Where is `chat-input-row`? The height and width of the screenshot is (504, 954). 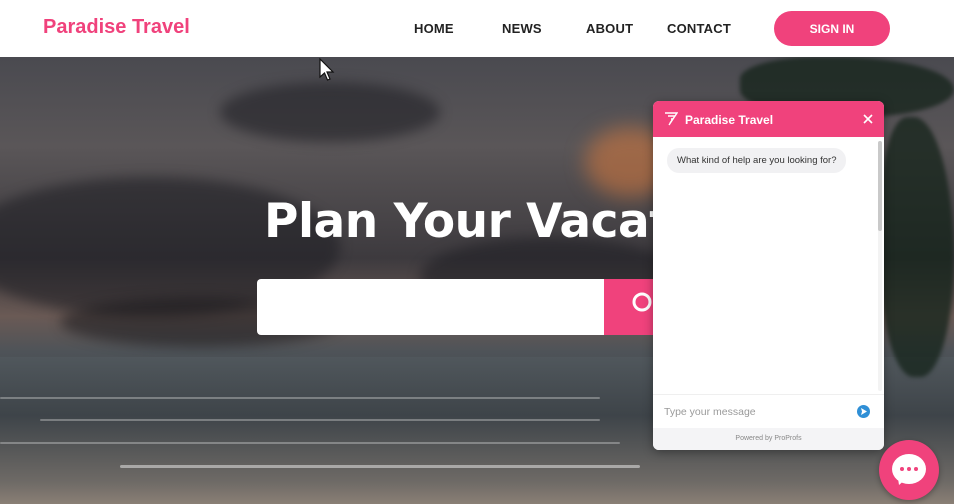 chat-input-row is located at coordinates (768, 411).